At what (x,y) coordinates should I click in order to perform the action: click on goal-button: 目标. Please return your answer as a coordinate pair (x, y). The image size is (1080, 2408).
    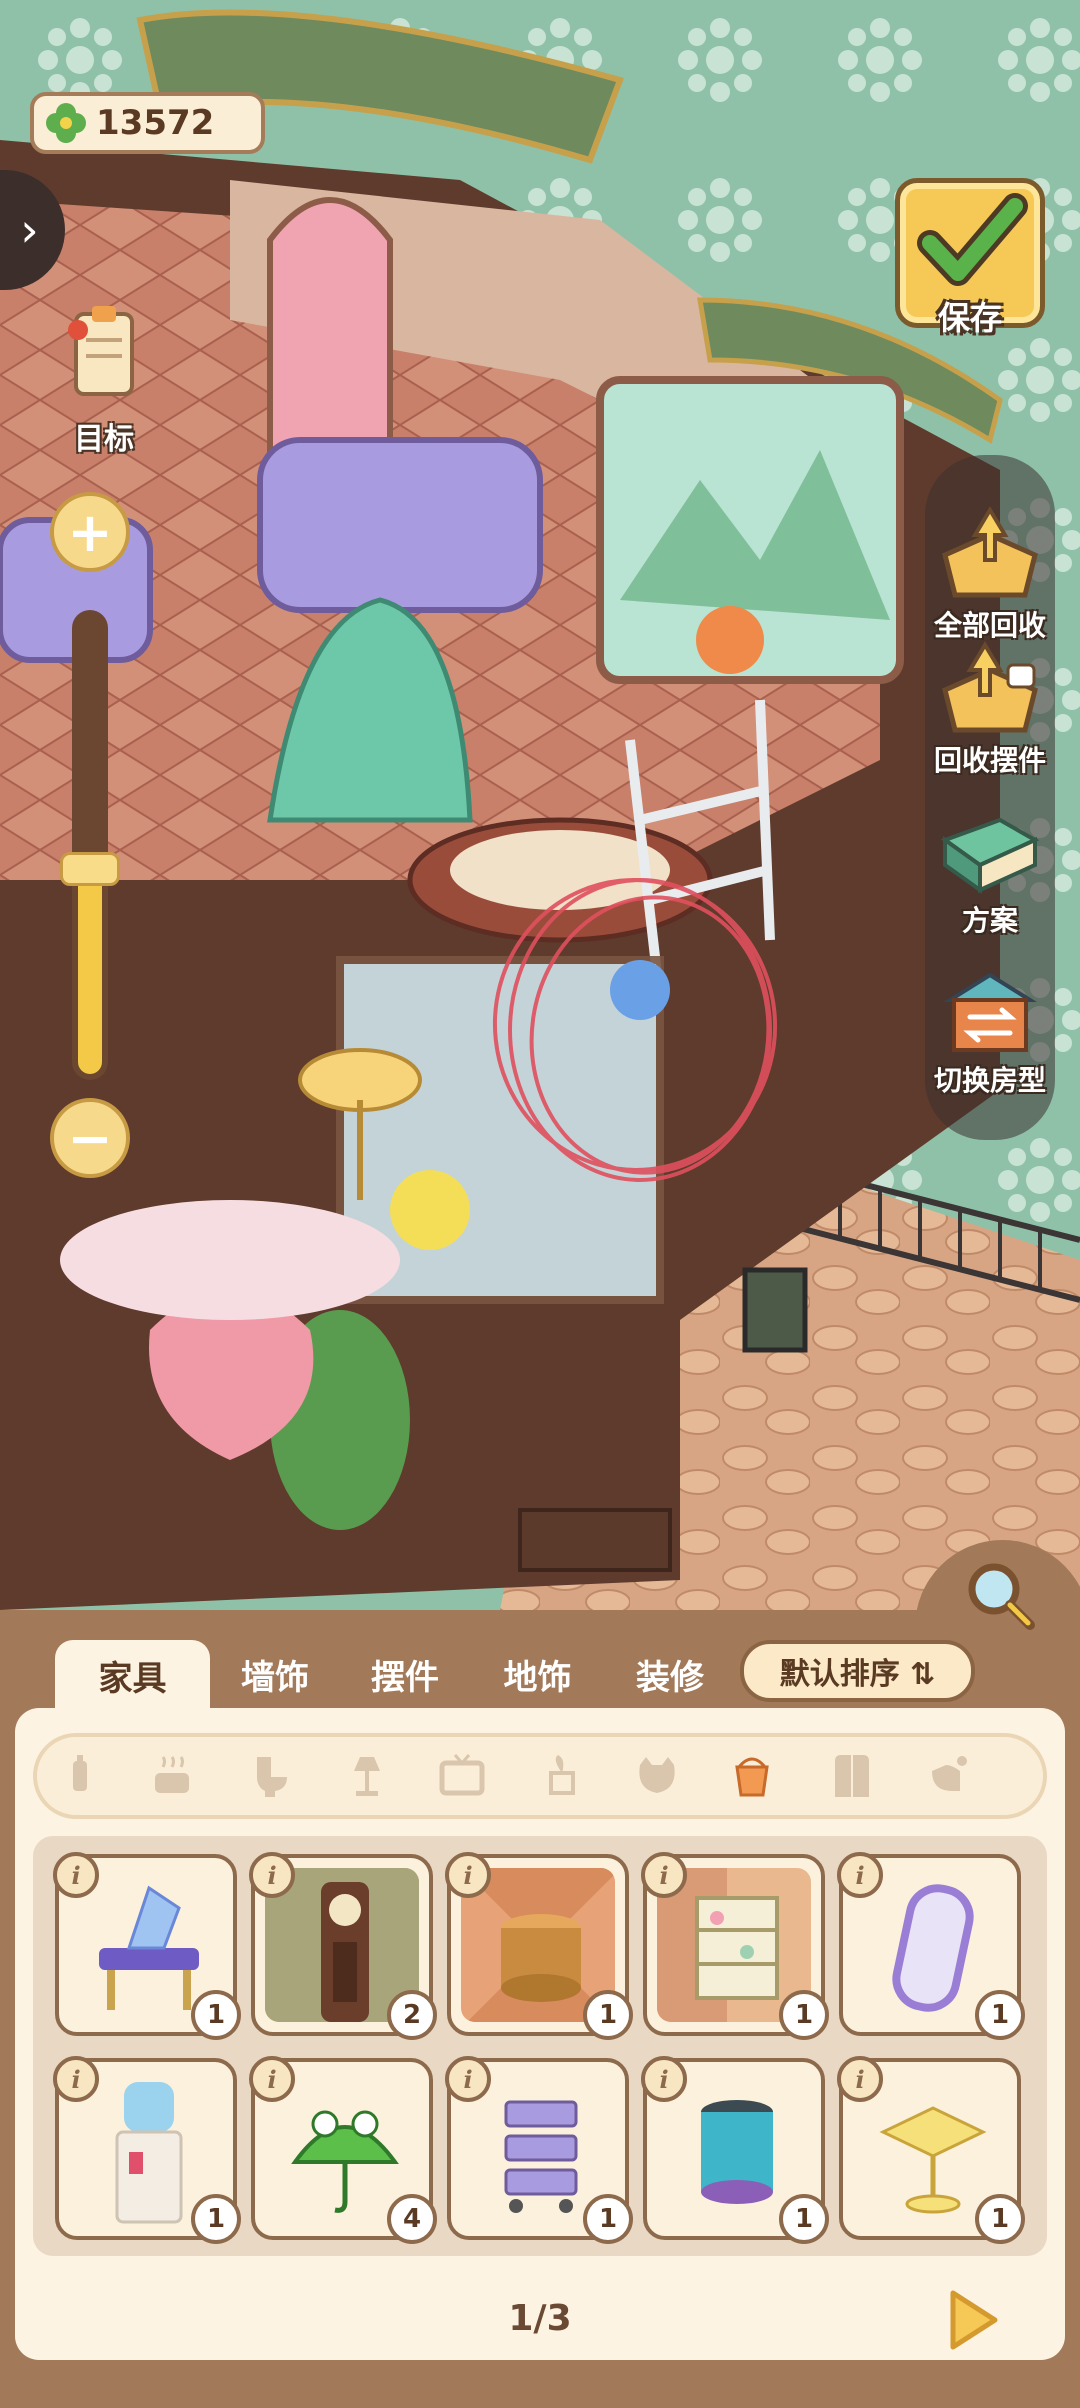
    Looking at the image, I should click on (104, 379).